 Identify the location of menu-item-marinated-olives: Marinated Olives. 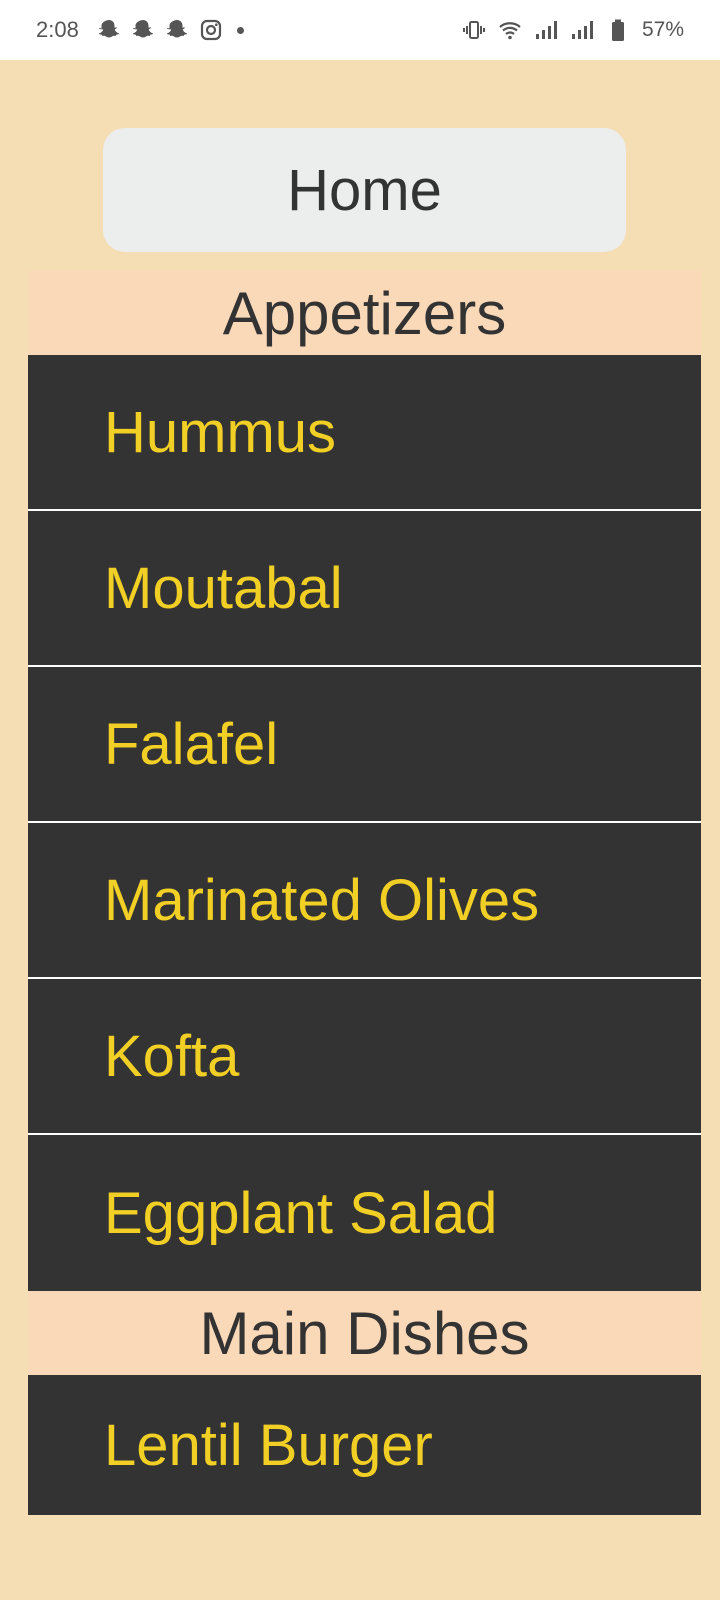
(364, 901).